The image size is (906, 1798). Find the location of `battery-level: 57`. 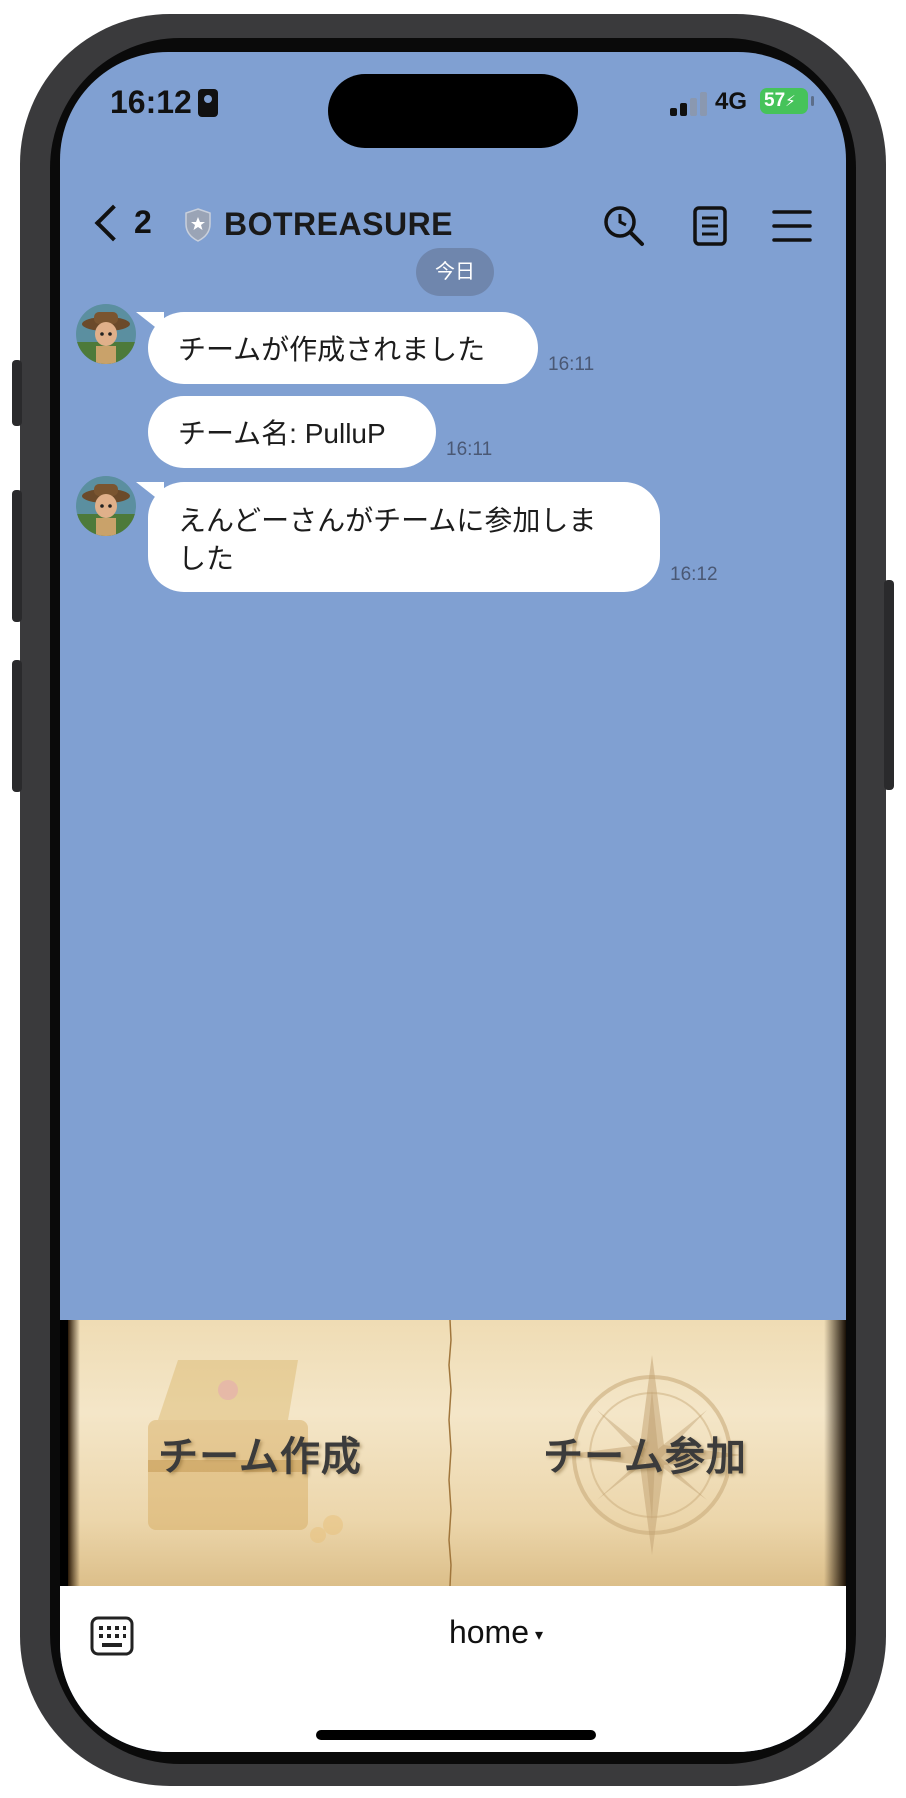

battery-level: 57 is located at coordinates (775, 100).